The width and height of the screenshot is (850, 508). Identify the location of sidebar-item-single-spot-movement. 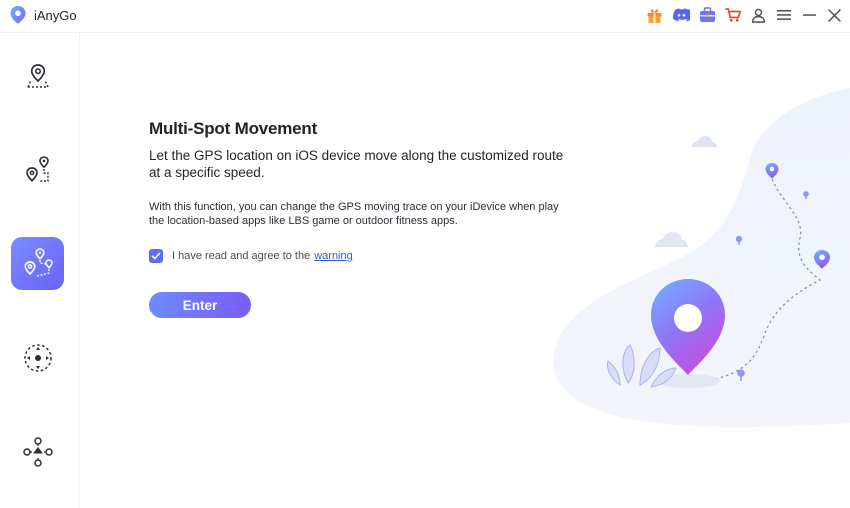
(37, 169).